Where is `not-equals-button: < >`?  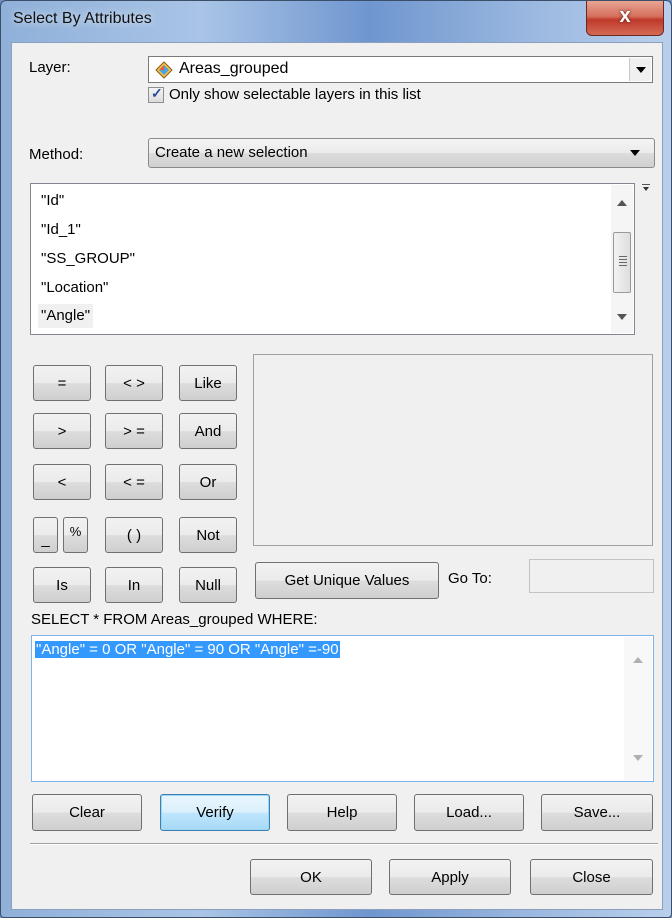 not-equals-button: < > is located at coordinates (134, 383).